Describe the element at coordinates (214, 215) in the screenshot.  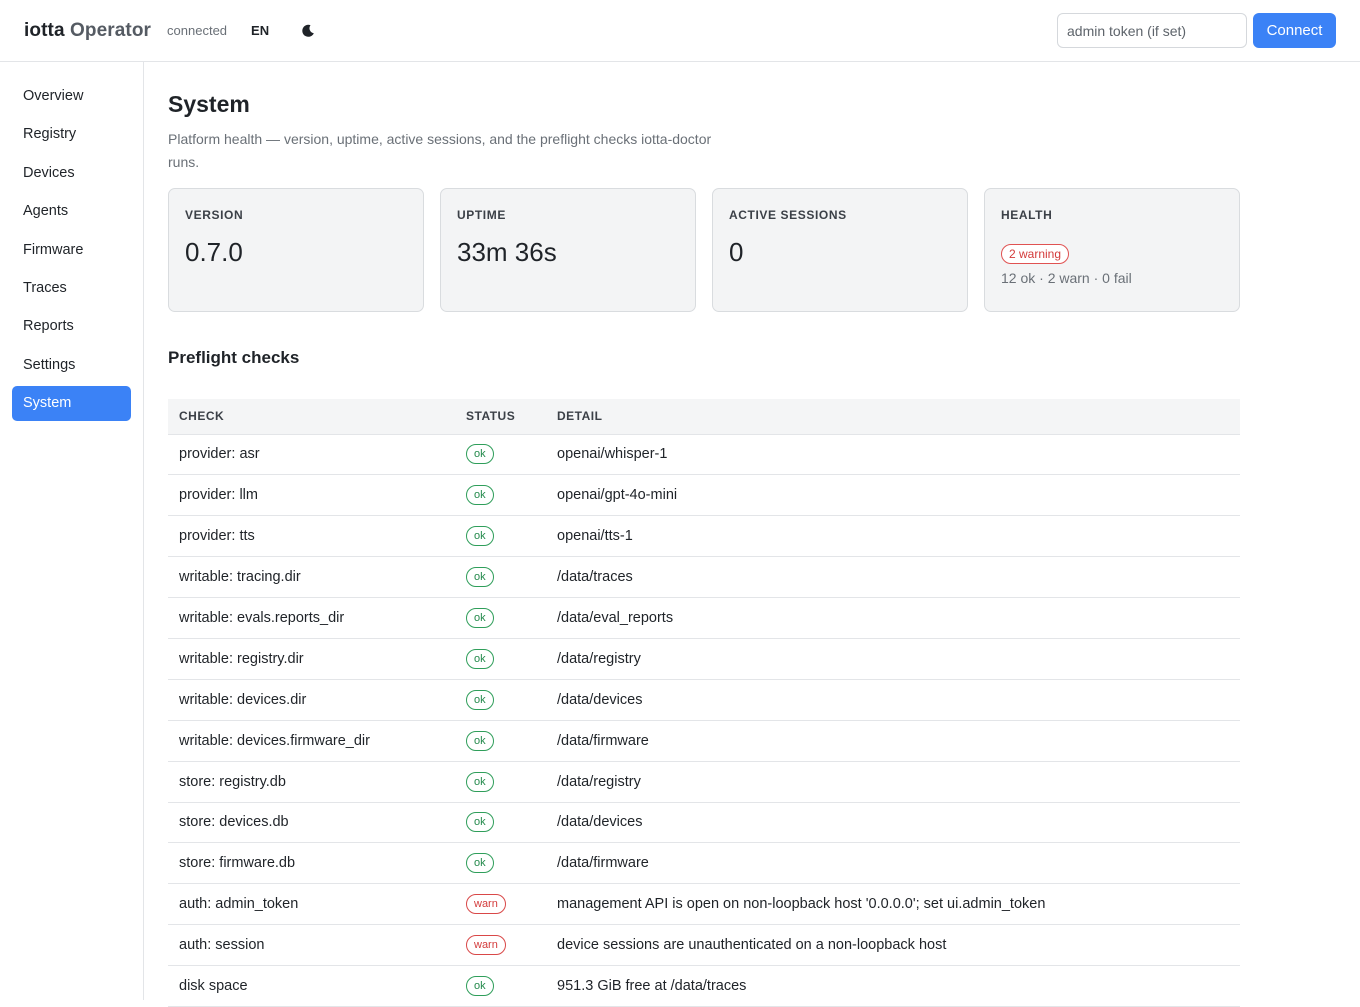
I see `card-label: VERSION` at that location.